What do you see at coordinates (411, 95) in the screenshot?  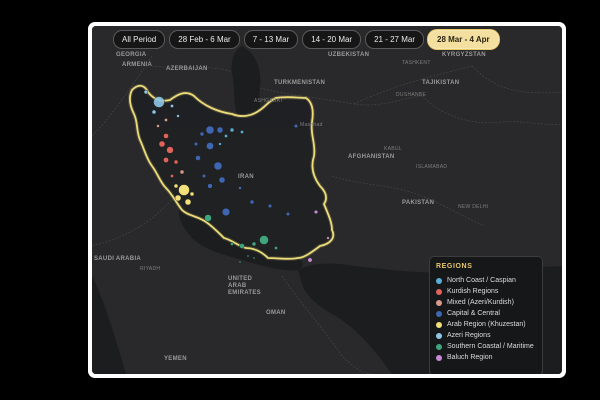 I see `map-label-dushanbe: DUSHANBE` at bounding box center [411, 95].